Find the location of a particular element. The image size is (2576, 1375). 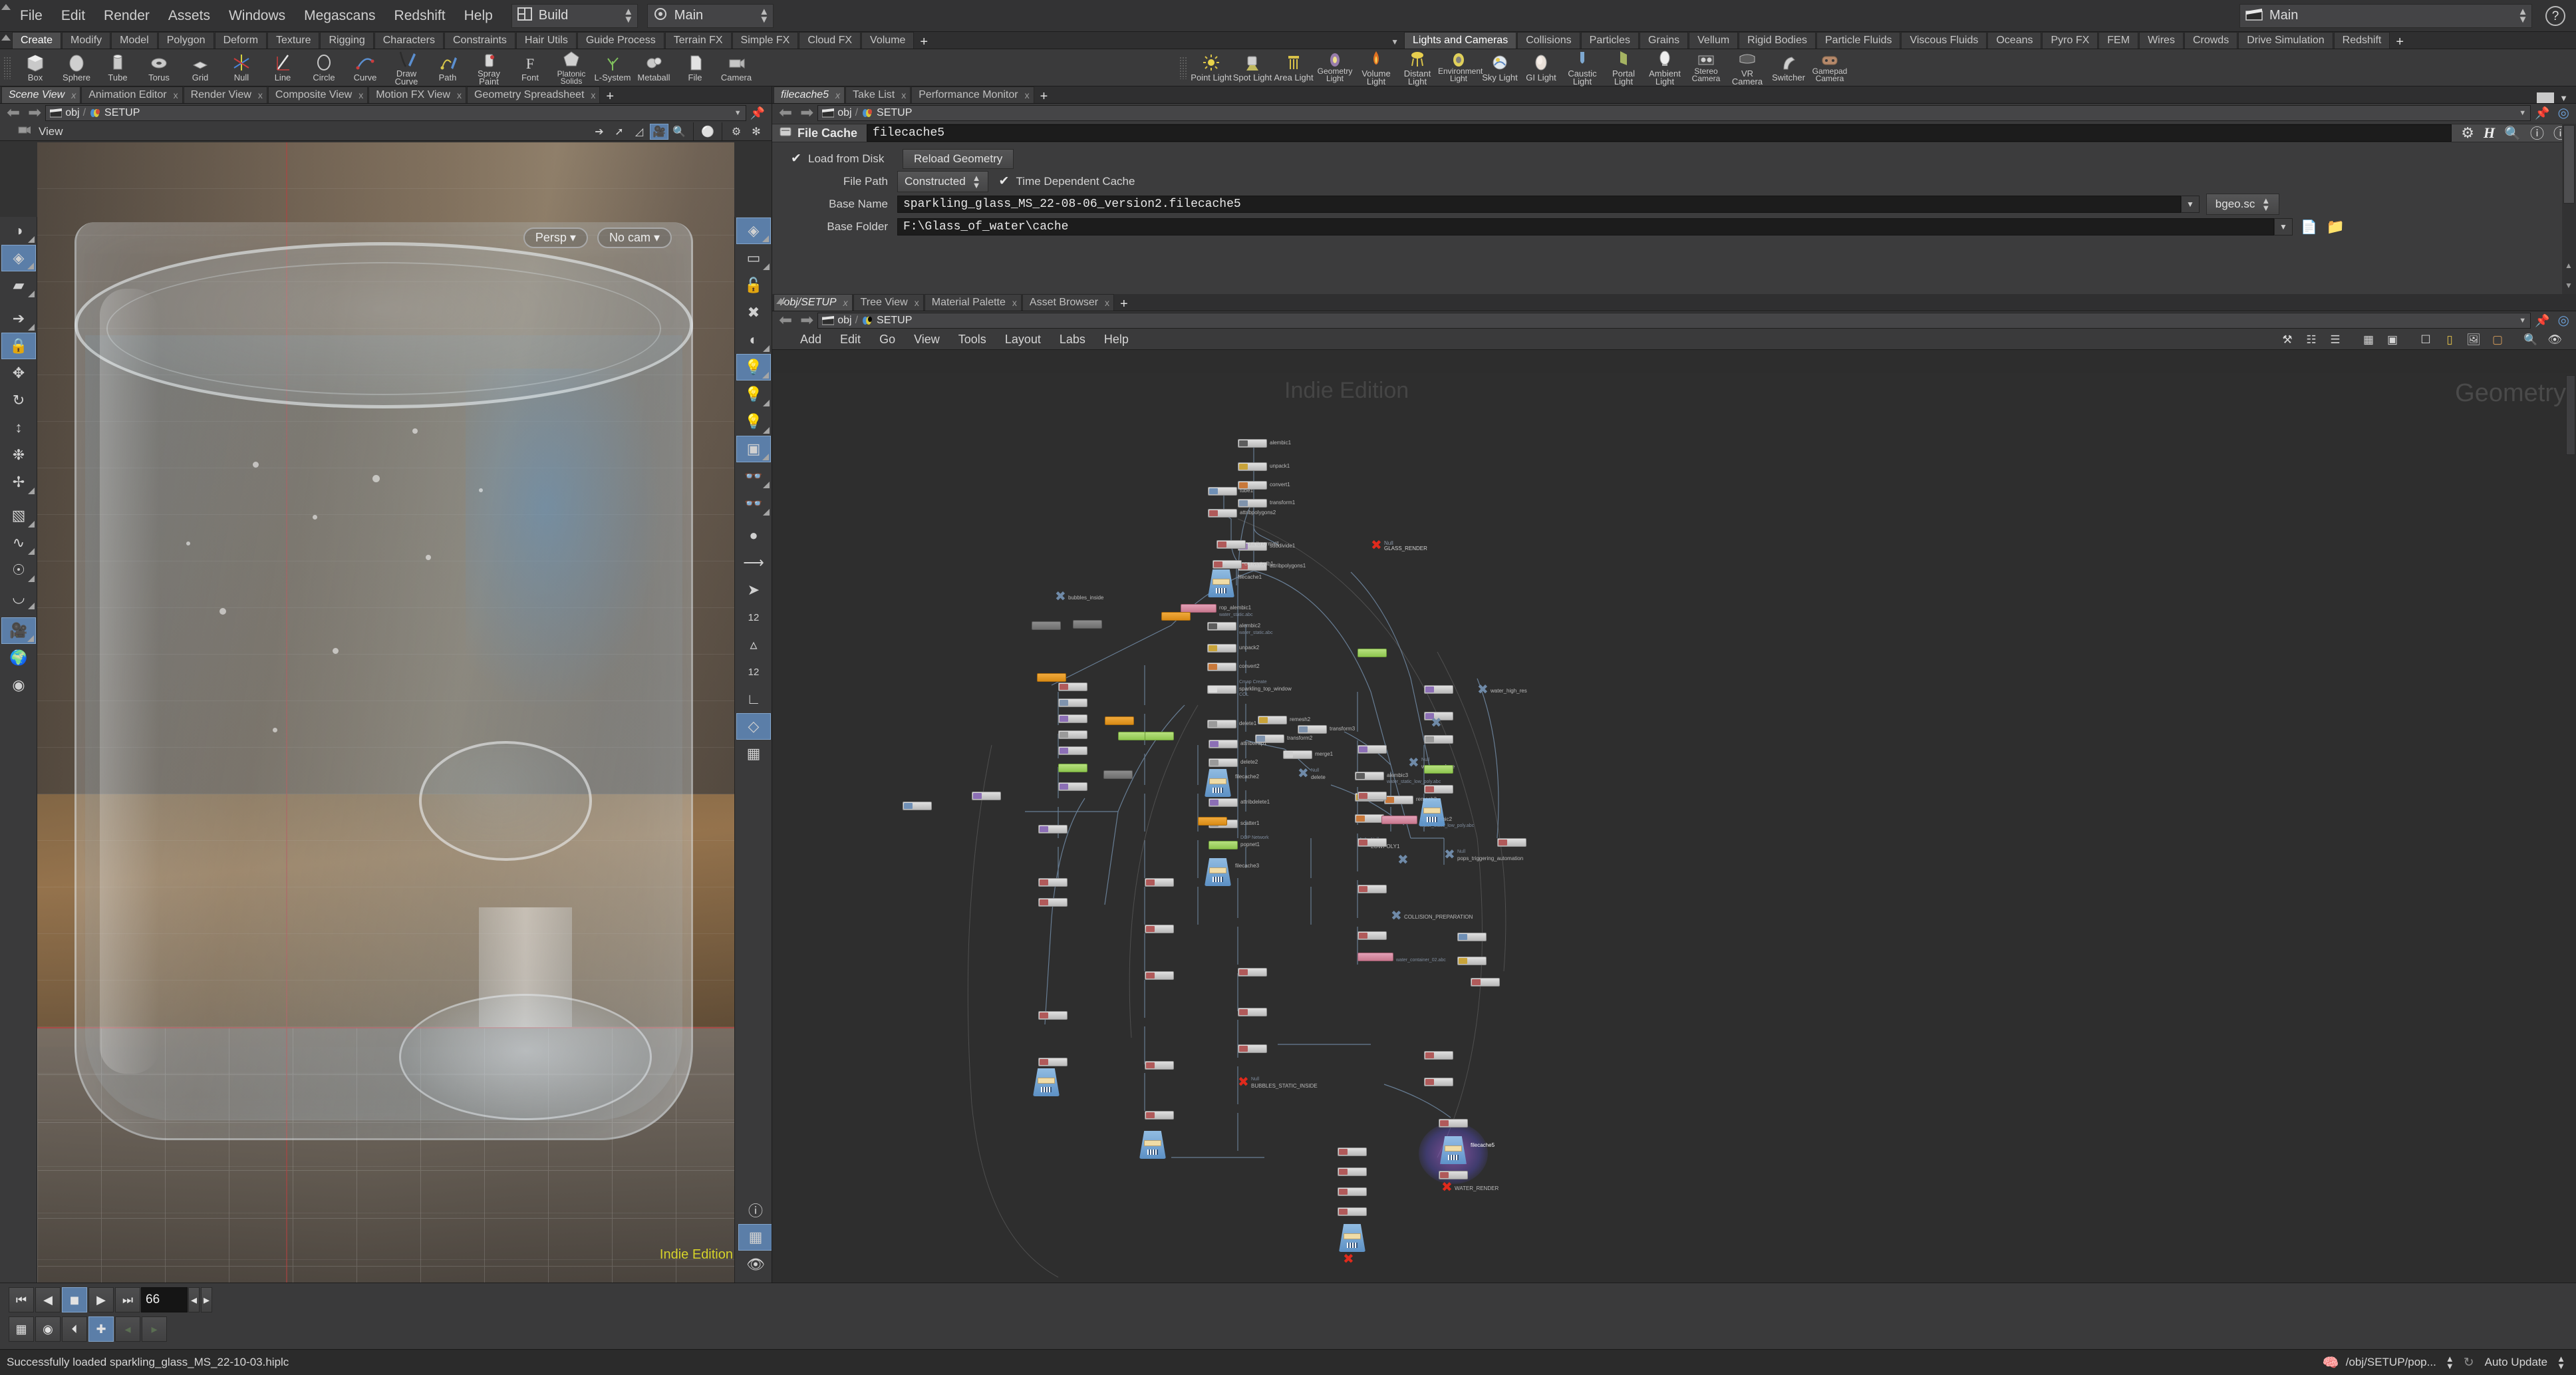

snap-magnet-icon: ◡ is located at coordinates (18, 597).